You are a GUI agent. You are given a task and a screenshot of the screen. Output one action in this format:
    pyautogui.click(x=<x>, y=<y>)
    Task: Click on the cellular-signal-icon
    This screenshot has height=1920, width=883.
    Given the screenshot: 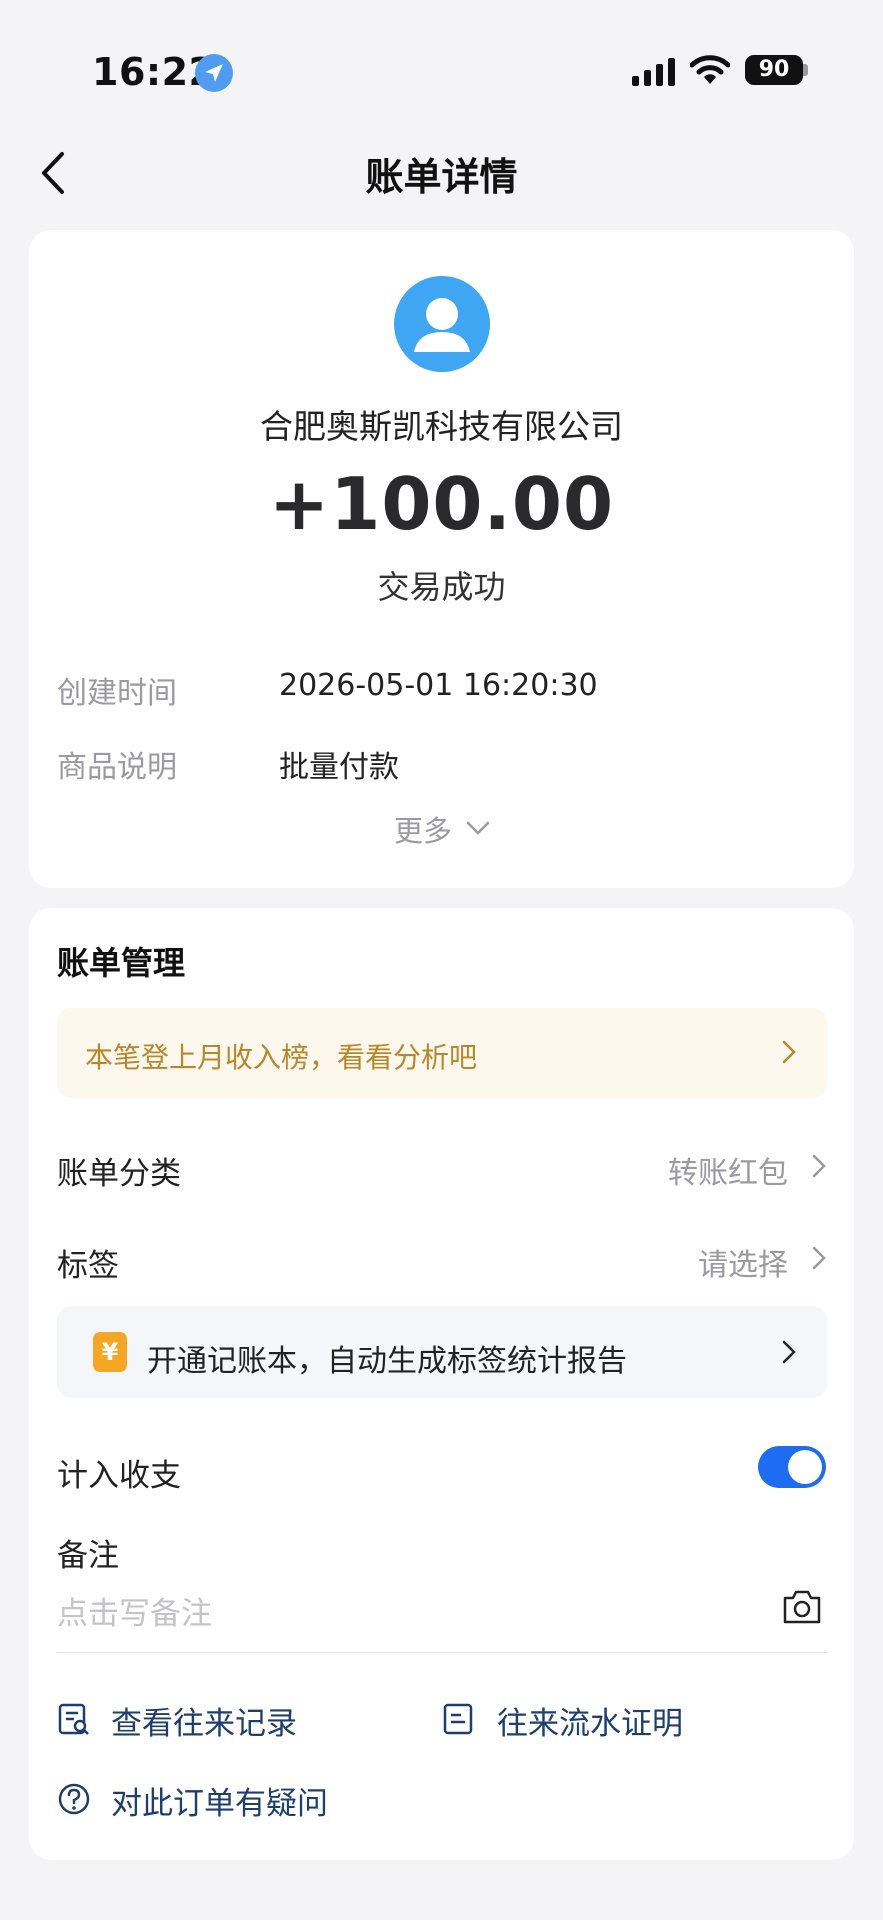 What is the action you would take?
    pyautogui.click(x=653, y=72)
    